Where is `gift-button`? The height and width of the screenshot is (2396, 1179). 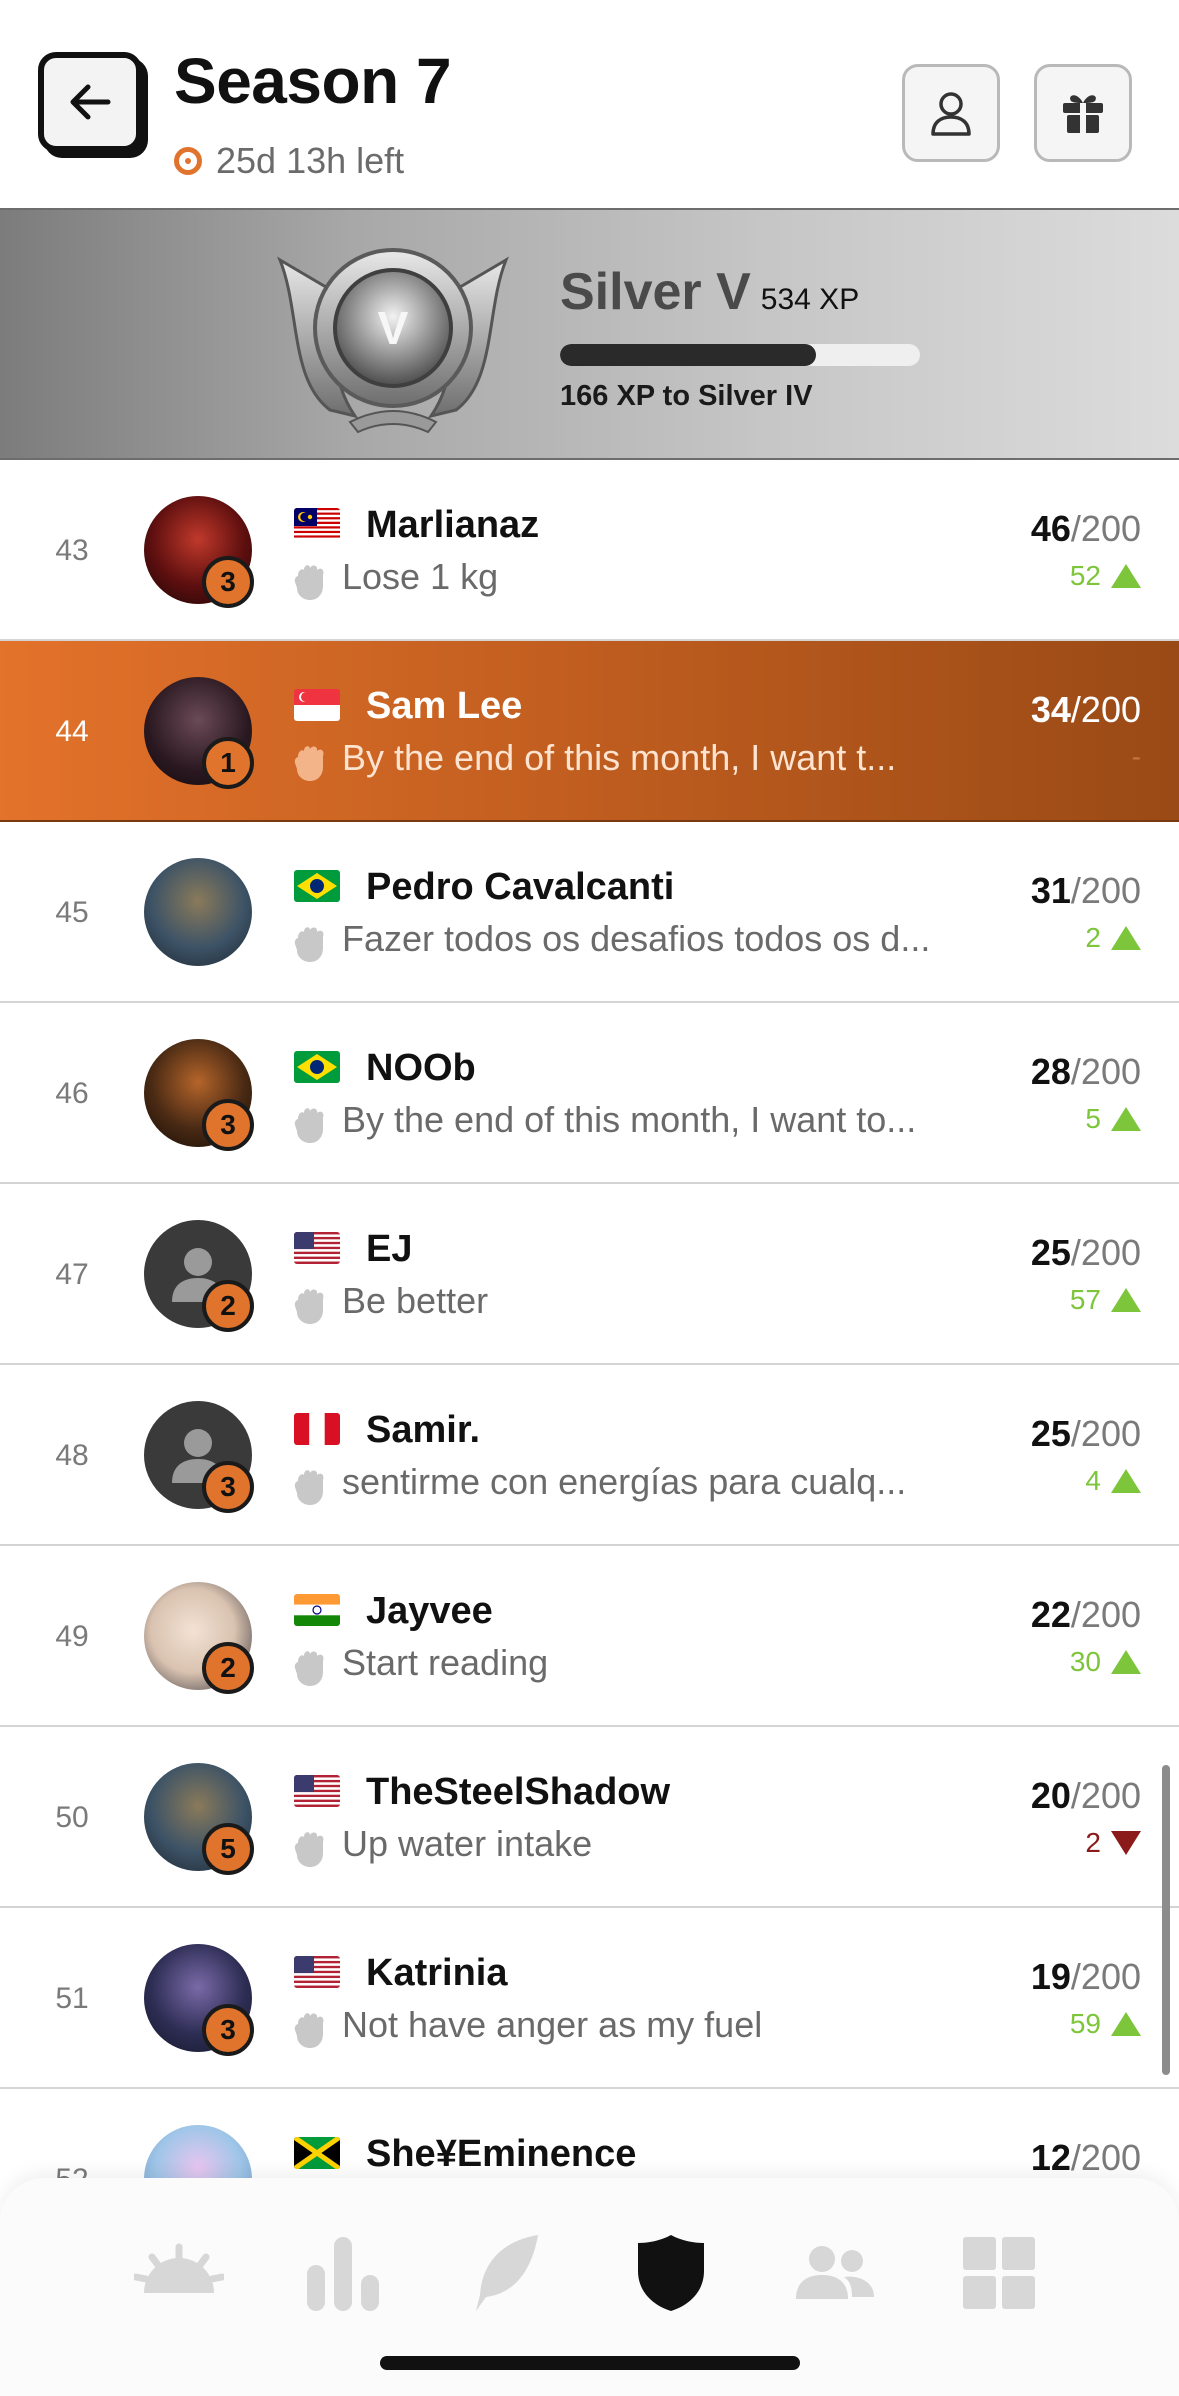
gift-button is located at coordinates (1083, 113).